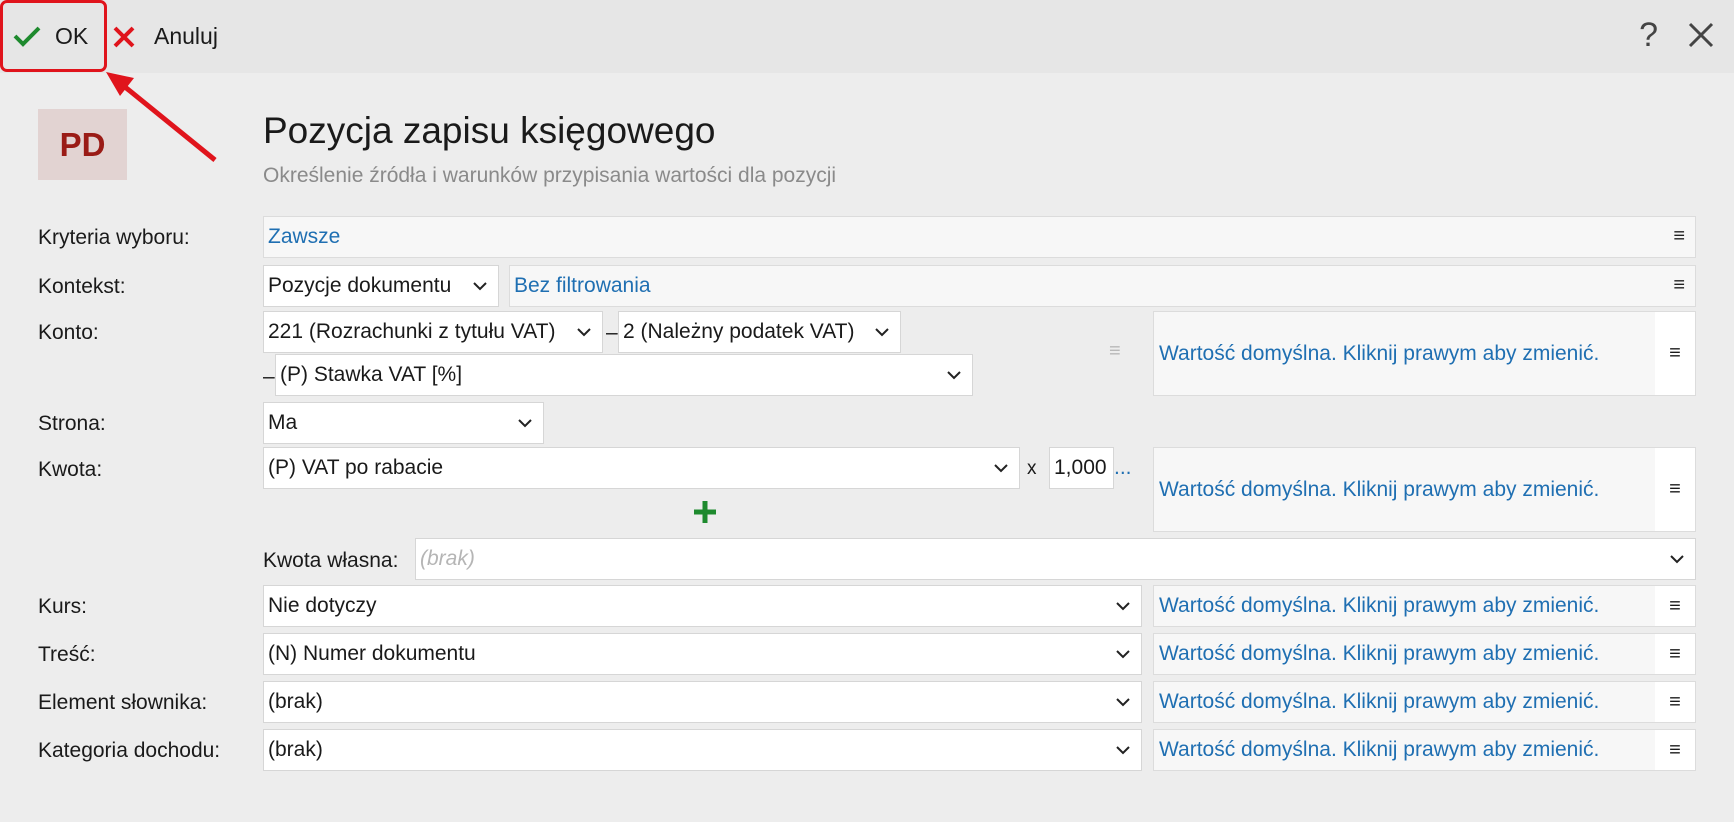 The image size is (1734, 822). I want to click on konto-part3-select: (P) Stawka VAT [%], so click(624, 375).